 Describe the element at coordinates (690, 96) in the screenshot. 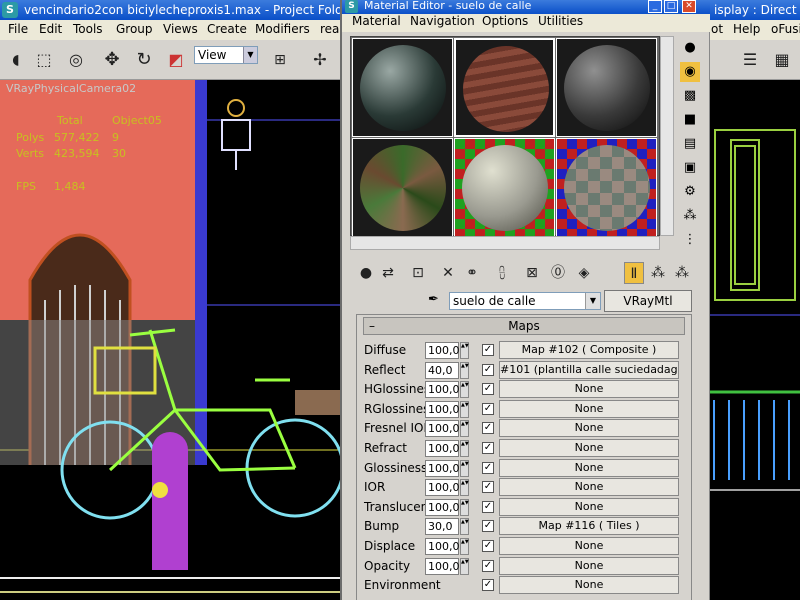

I see `background-checker-icon: ▩` at that location.